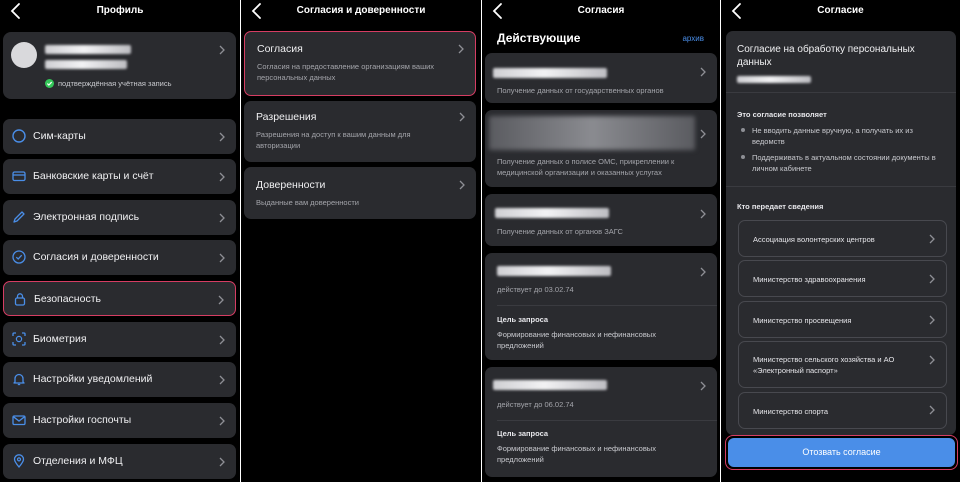 The image size is (960, 482). I want to click on menu-item-security: Безопасность, so click(119, 298).